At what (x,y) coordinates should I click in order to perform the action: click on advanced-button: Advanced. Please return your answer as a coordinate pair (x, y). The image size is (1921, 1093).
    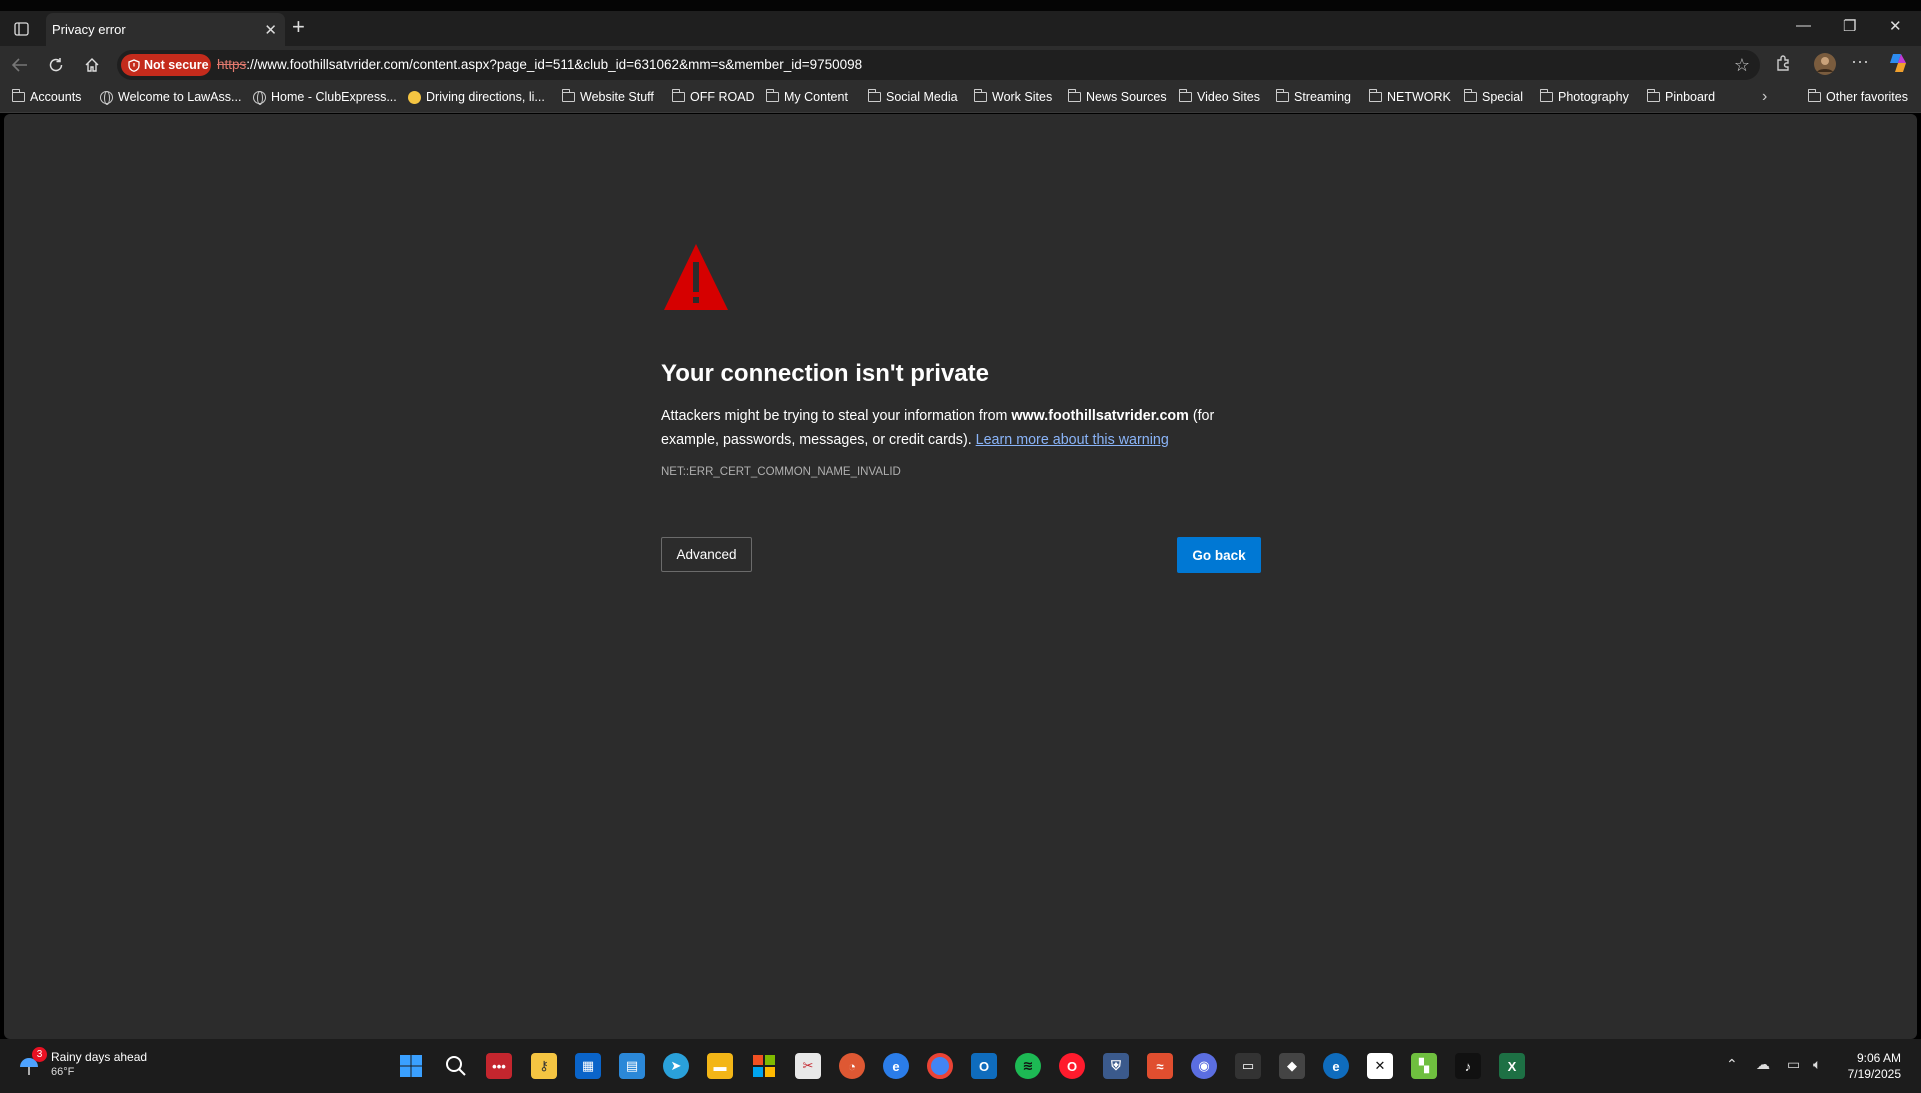
    Looking at the image, I should click on (706, 554).